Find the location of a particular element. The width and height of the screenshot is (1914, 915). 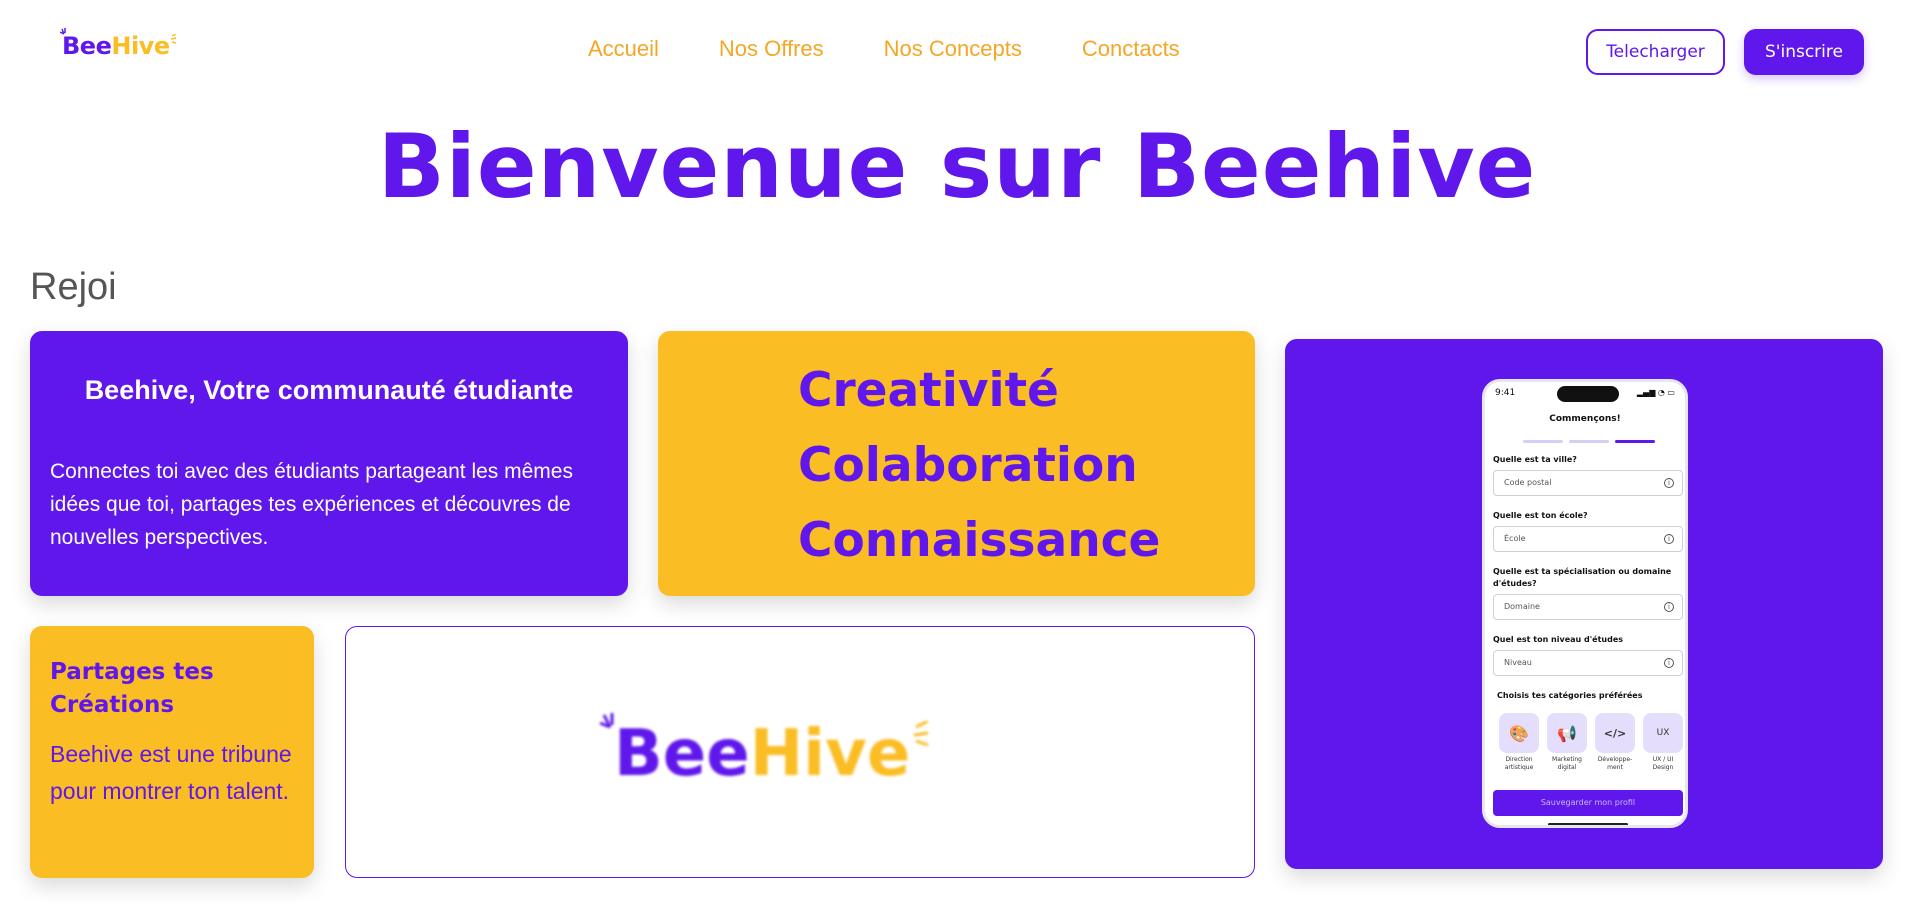

values-card: Creativité Colaboration Connaissance is located at coordinates (956, 463).